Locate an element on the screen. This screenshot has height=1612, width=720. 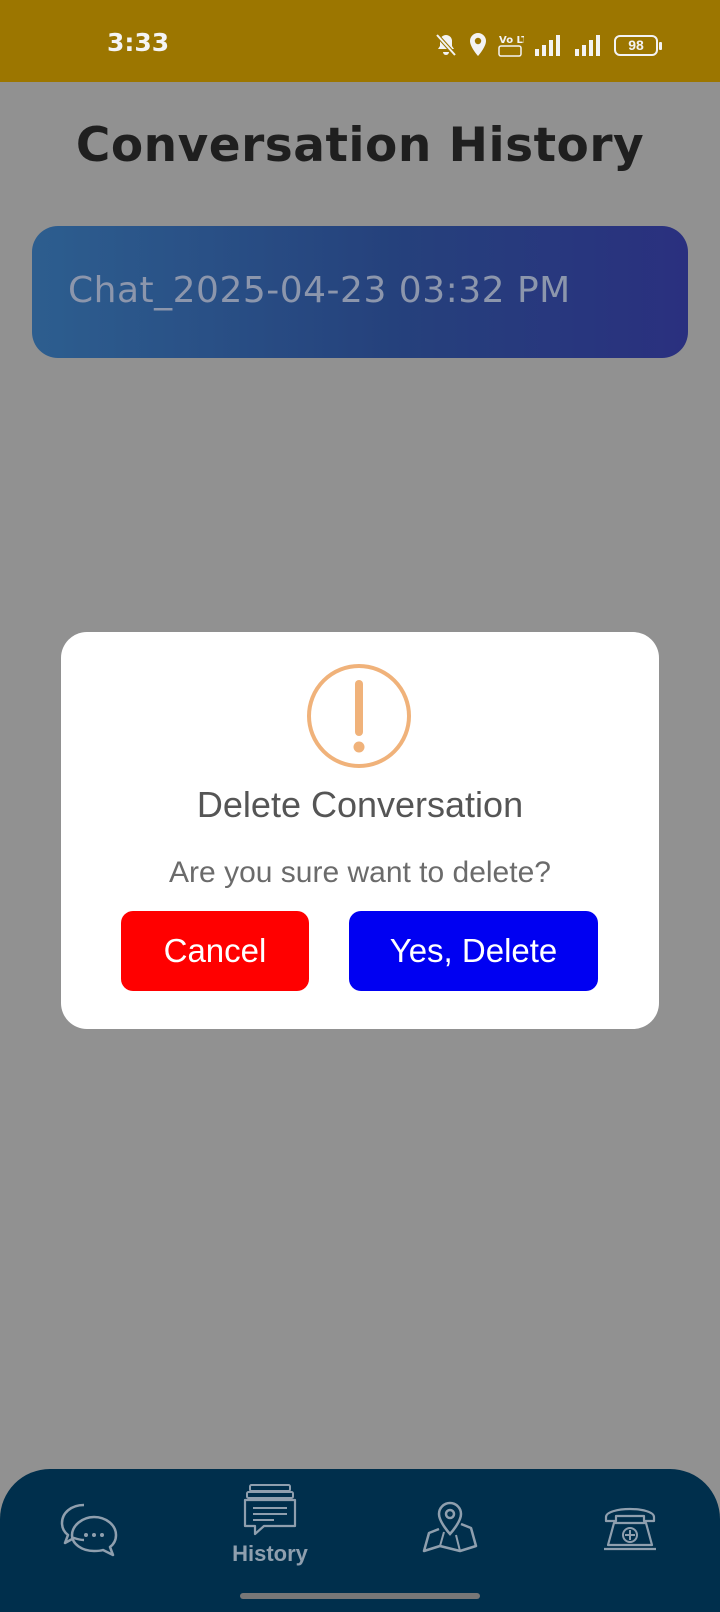
chat-bubbles-icon is located at coordinates (90, 1529).